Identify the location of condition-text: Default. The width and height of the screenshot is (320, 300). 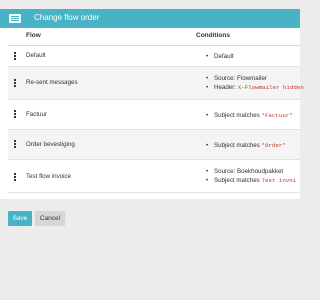
(224, 56).